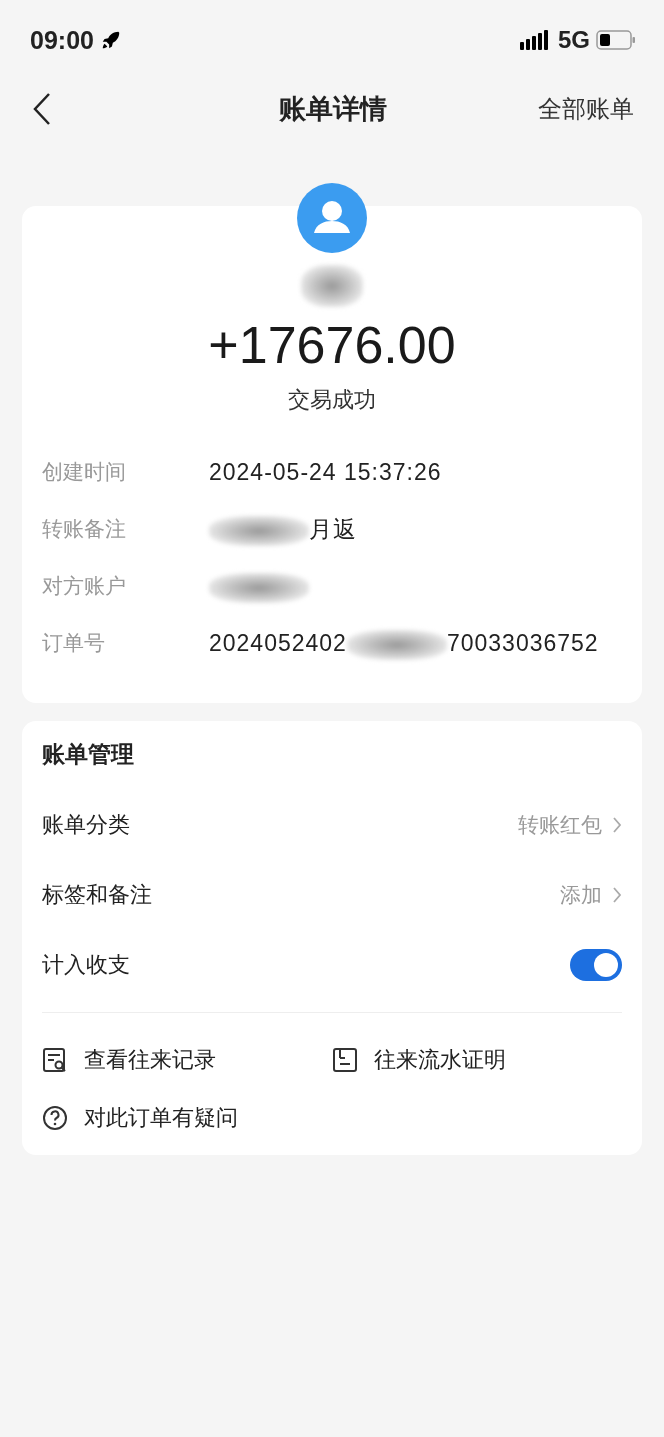 Image resolution: width=664 pixels, height=1437 pixels. I want to click on signal-icon, so click(534, 40).